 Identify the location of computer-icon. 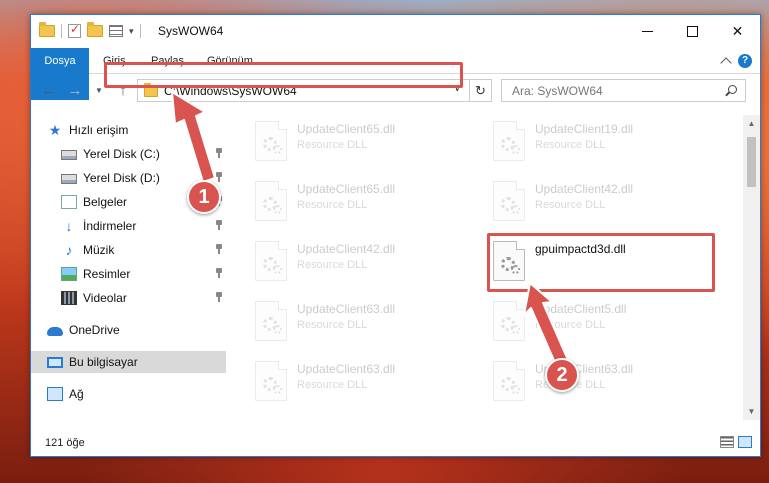
(55, 362).